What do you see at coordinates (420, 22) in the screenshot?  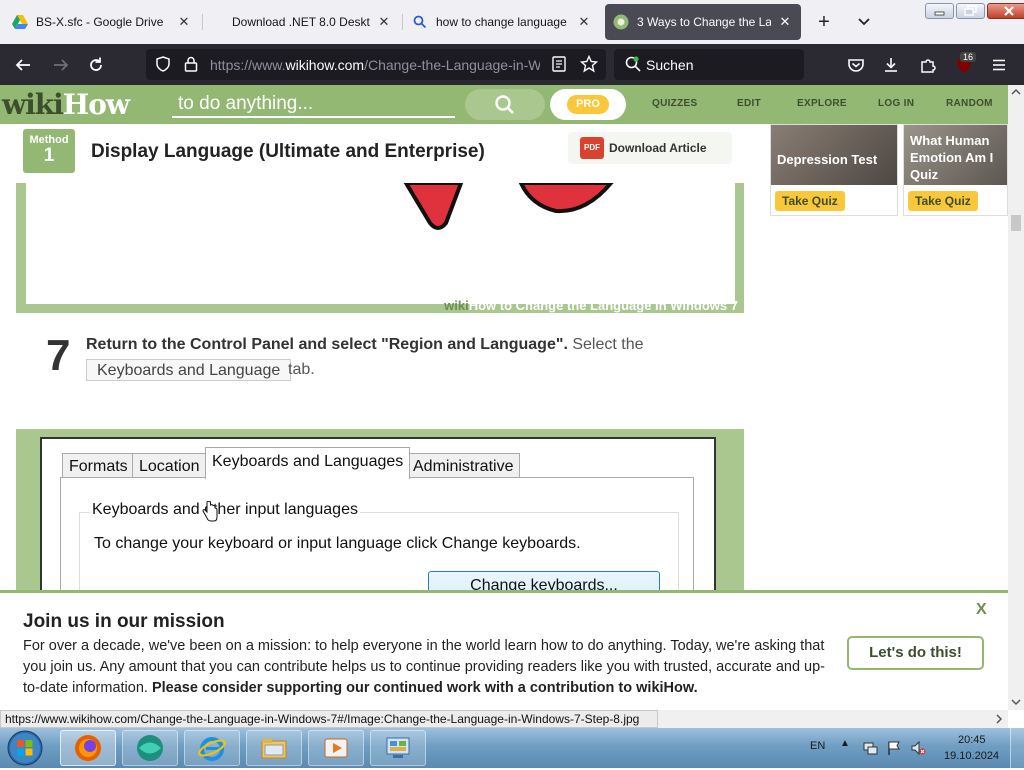 I see `search-icon` at bounding box center [420, 22].